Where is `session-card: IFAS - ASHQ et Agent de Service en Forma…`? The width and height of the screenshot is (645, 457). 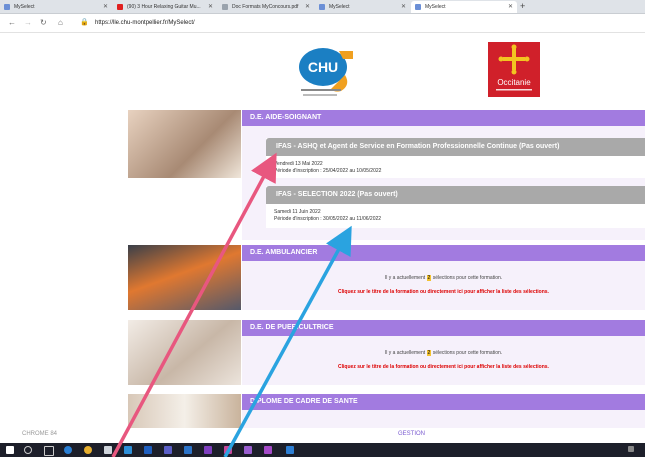 session-card: IFAS - ASHQ et Agent de Service en Forma… is located at coordinates (455, 158).